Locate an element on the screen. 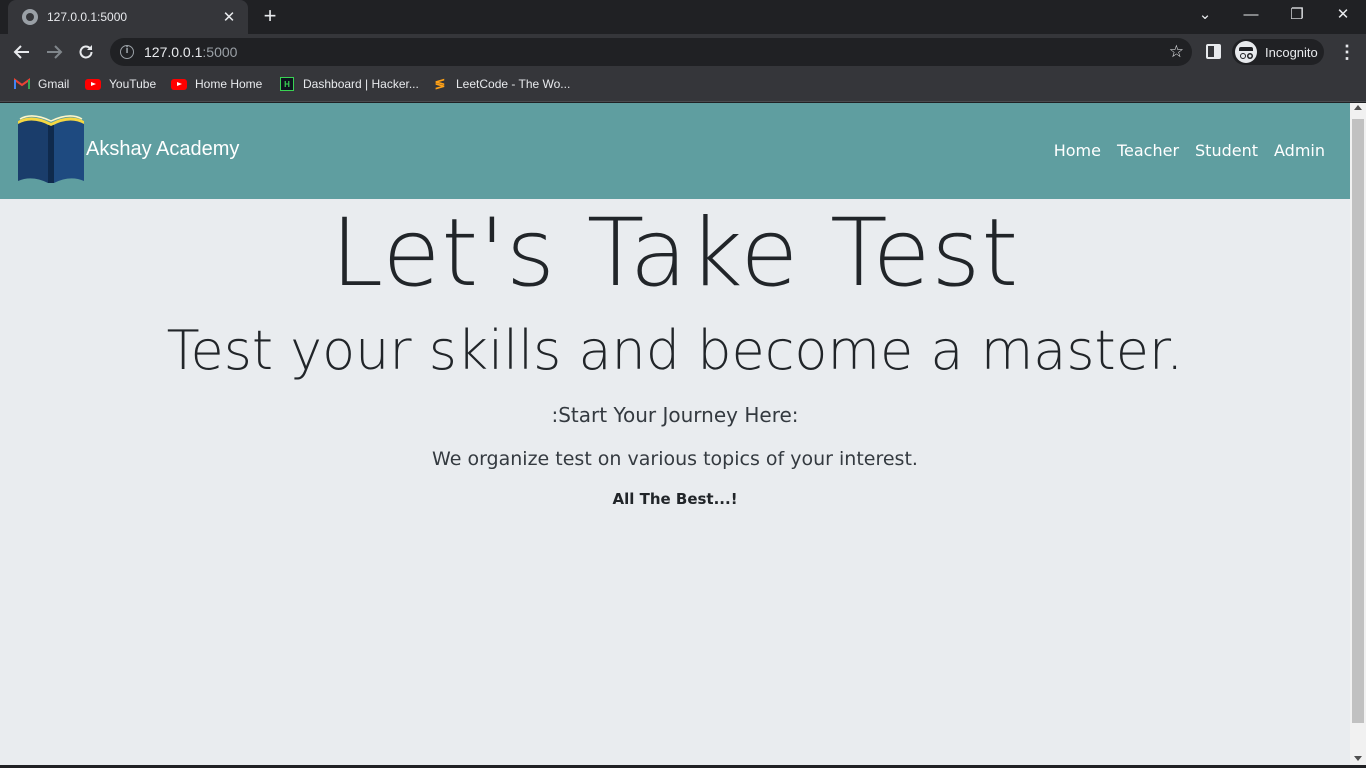 This screenshot has height=768, width=1366. browser-tab: 127.0.0.1:5000 ✕ is located at coordinates (128, 17).